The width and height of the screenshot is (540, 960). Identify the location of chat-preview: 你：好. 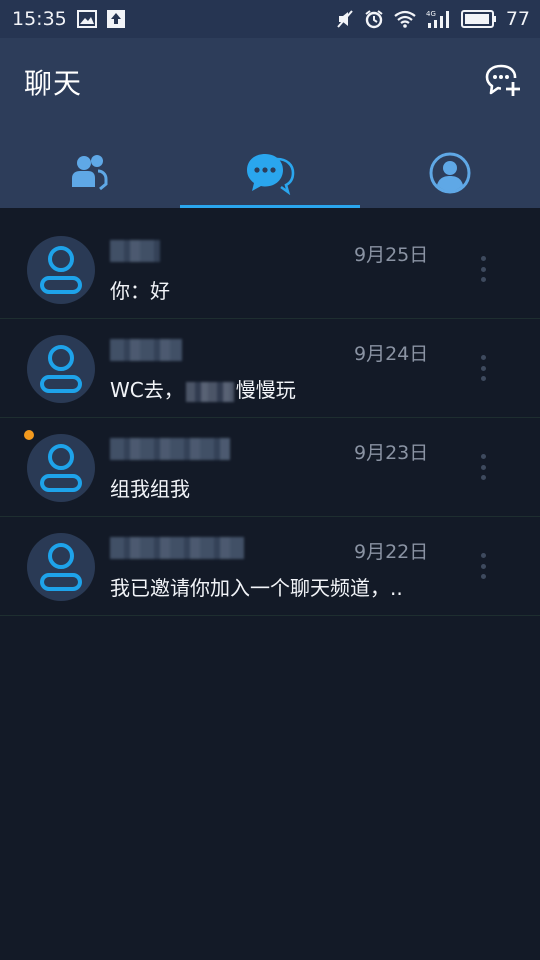
(140, 291).